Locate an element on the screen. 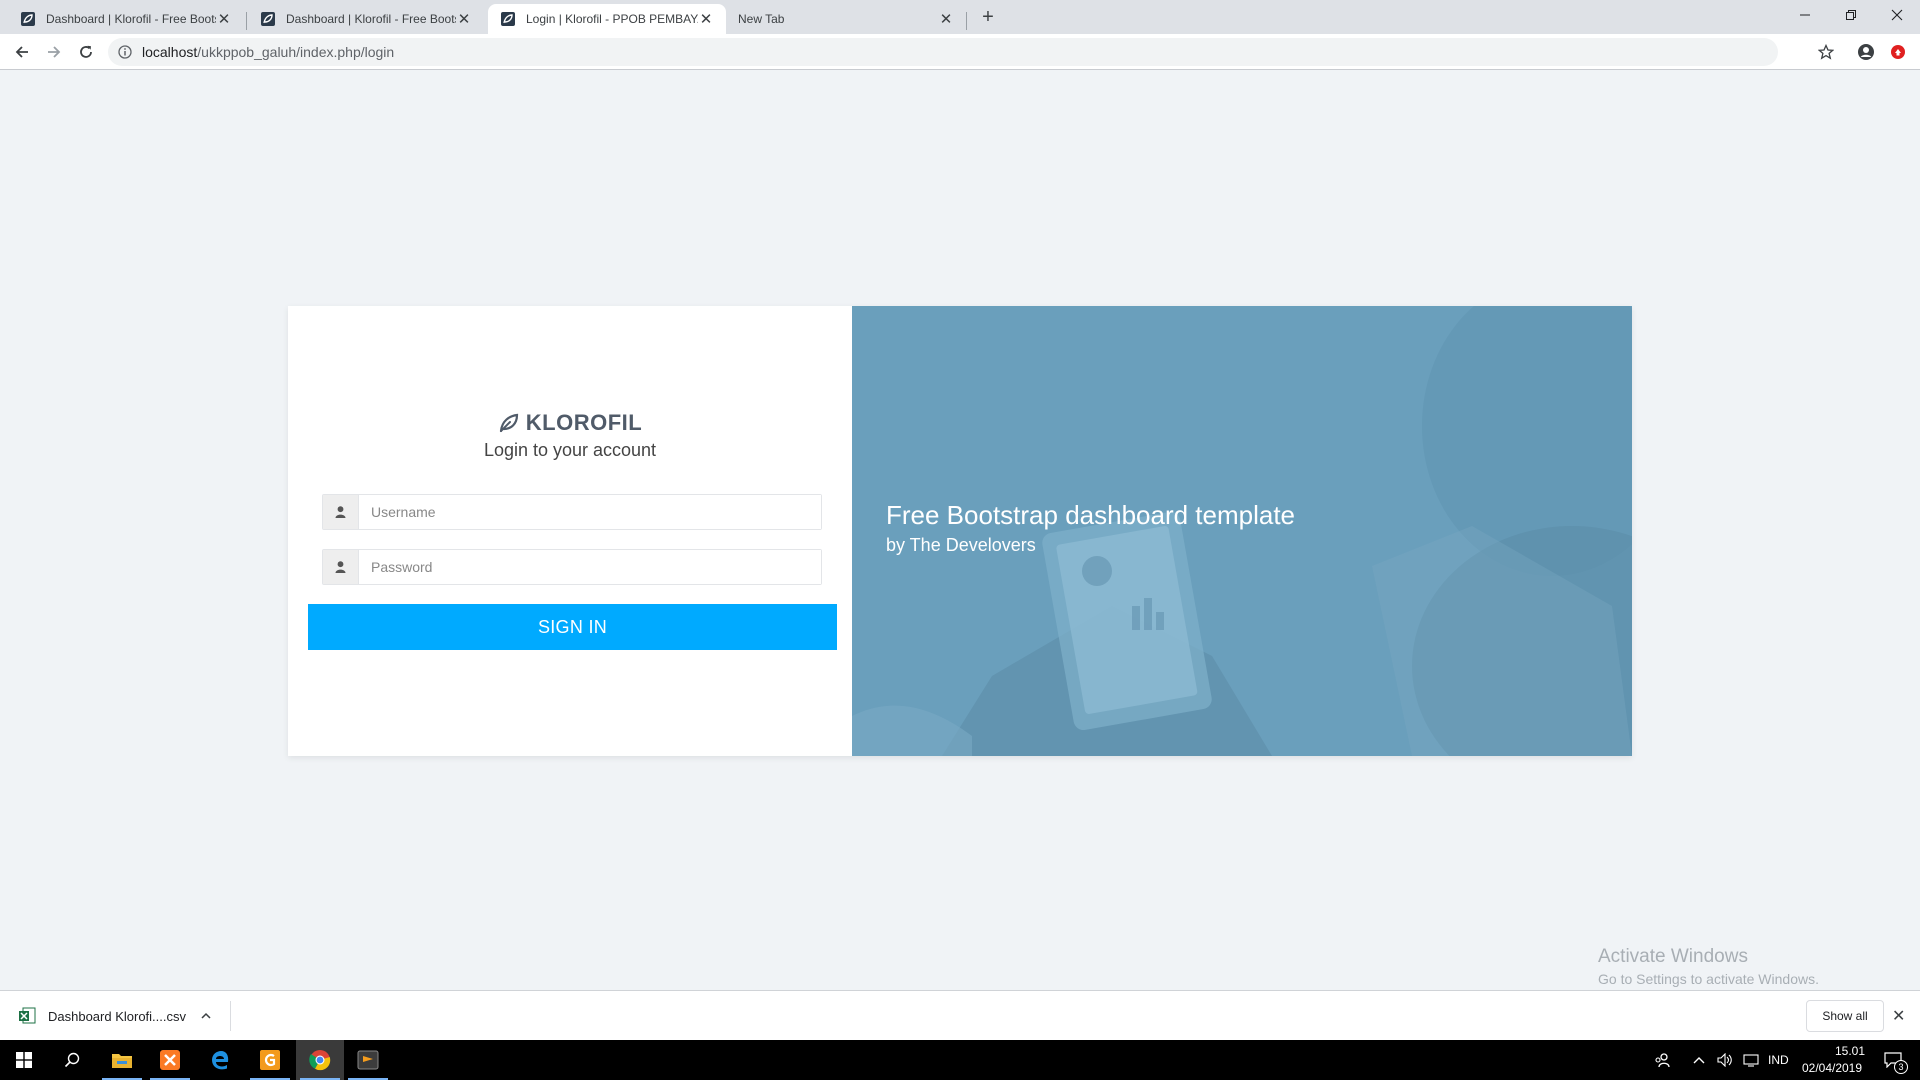 The image size is (1920, 1080). sign-in-button: SIGN IN is located at coordinates (572, 627).